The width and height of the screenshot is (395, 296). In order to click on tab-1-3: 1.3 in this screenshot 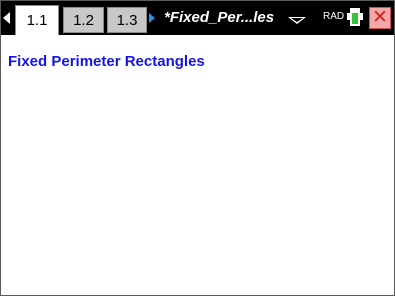, I will do `click(127, 20)`.